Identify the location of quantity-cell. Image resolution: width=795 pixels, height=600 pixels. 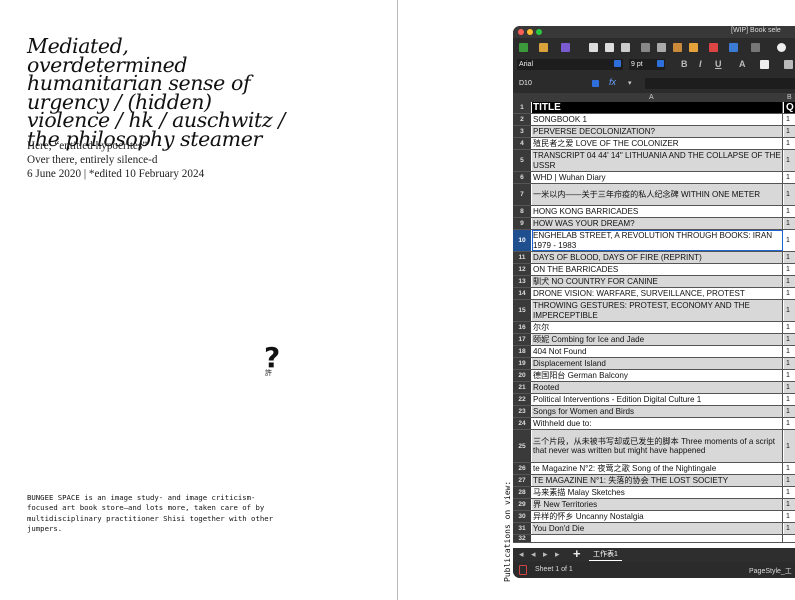
(789, 538).